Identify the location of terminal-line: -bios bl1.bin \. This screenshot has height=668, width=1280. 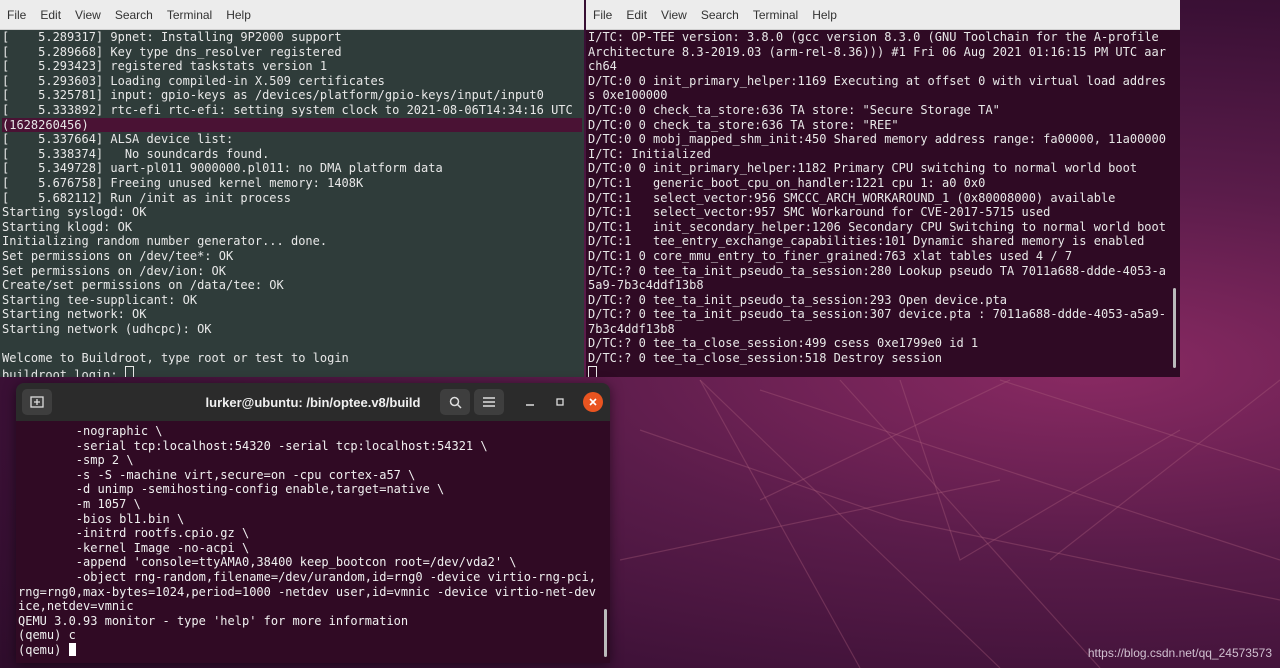
(101, 518).